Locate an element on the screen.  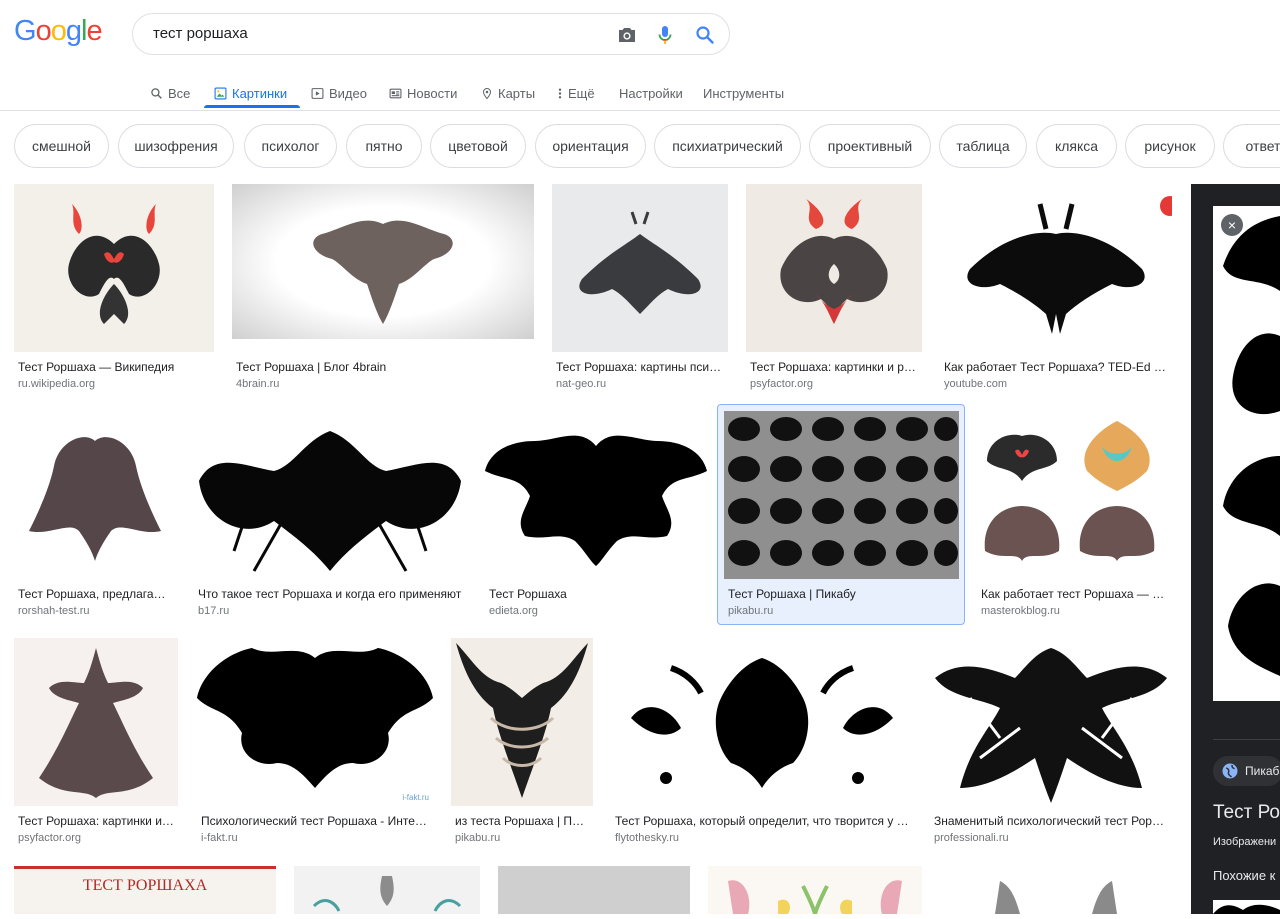
tab-more: Ещё is located at coordinates (576, 93).